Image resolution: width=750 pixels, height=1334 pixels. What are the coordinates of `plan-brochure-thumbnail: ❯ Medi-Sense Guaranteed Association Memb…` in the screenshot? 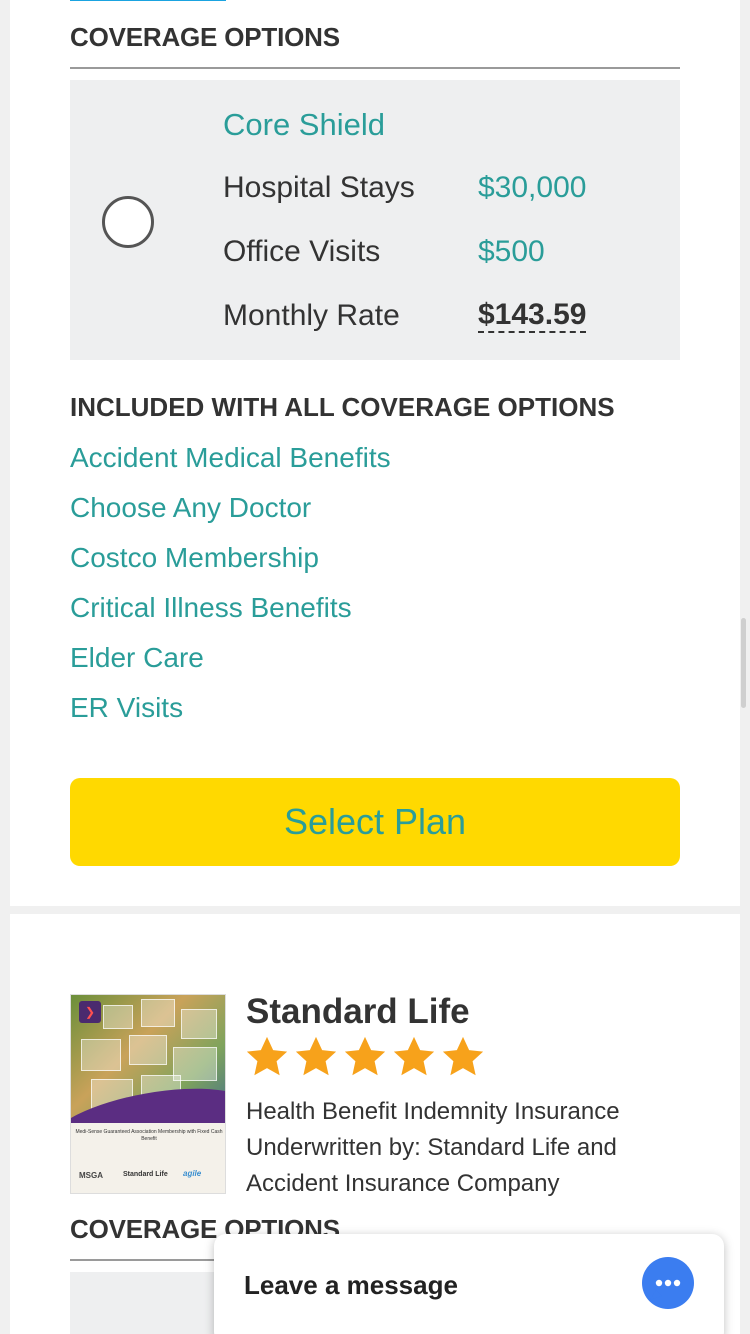 It's located at (148, 1094).